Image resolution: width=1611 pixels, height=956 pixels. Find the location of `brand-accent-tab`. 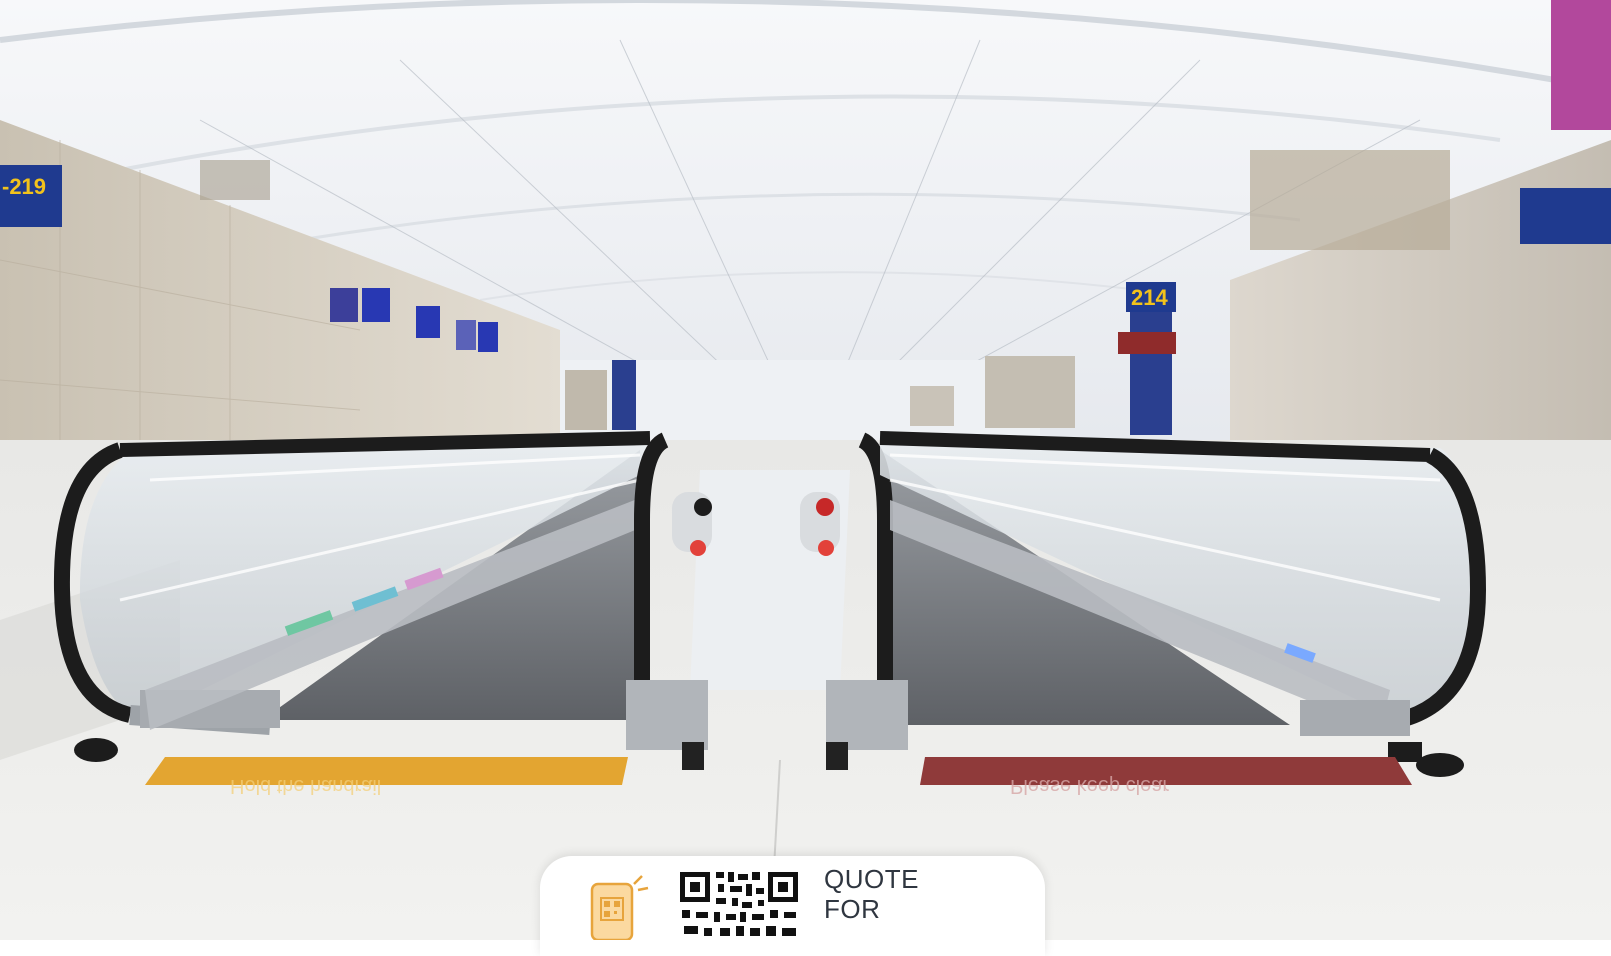

brand-accent-tab is located at coordinates (1581, 65).